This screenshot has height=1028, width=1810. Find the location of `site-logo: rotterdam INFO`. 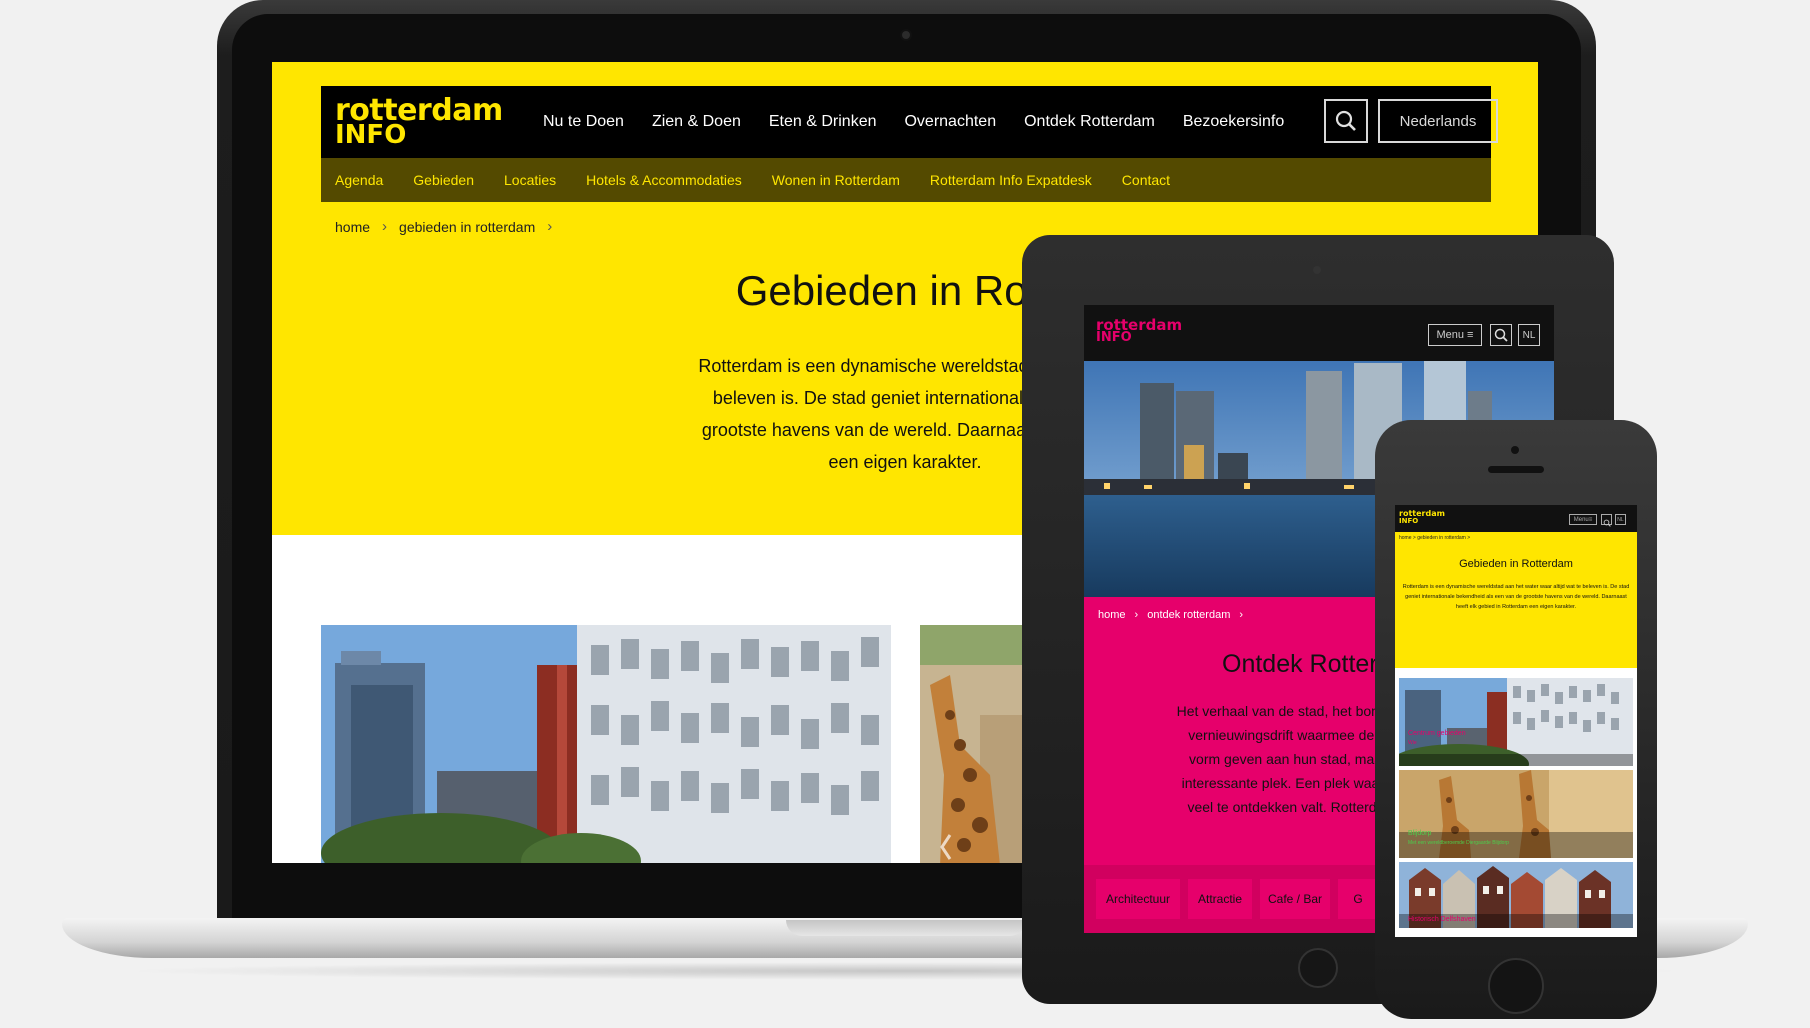

site-logo: rotterdam INFO is located at coordinates (419, 122).